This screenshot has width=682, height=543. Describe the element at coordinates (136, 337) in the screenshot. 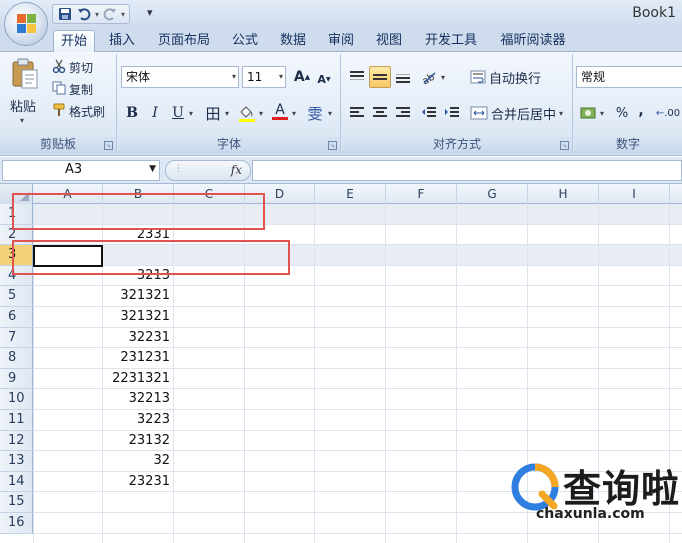

I see `cell-b7: 32231` at that location.